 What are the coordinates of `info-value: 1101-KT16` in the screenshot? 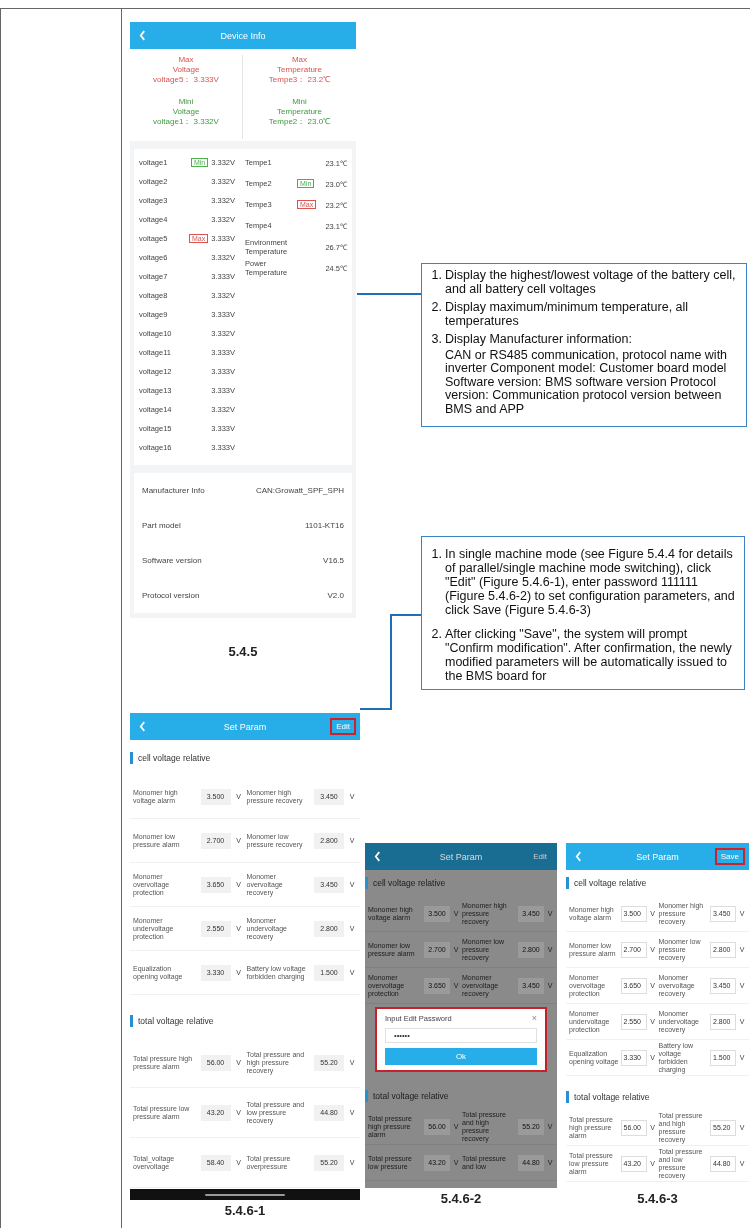 It's located at (324, 525).